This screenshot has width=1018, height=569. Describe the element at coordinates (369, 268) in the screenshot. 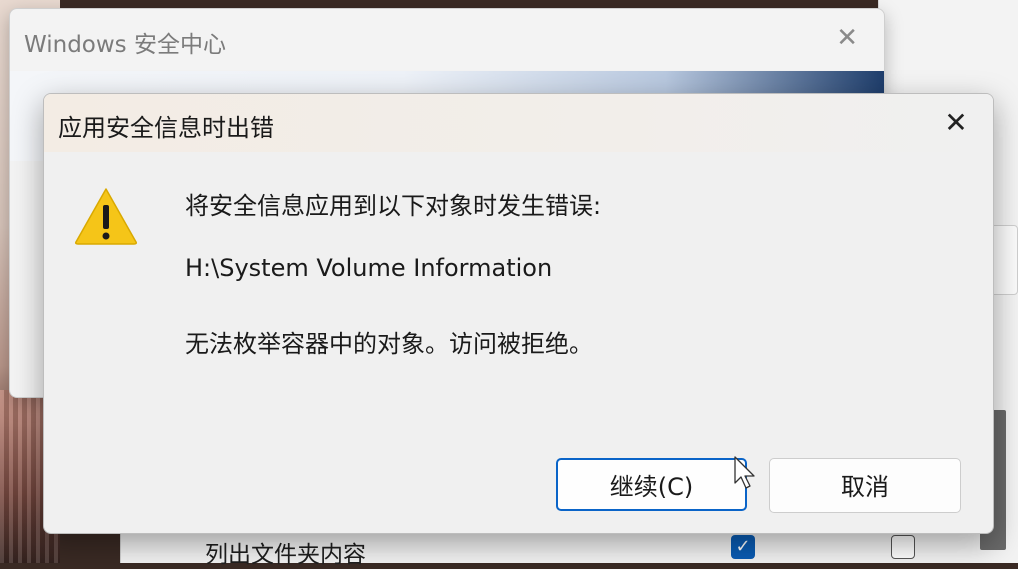

I see `error-path: H:\System Volume Information` at that location.